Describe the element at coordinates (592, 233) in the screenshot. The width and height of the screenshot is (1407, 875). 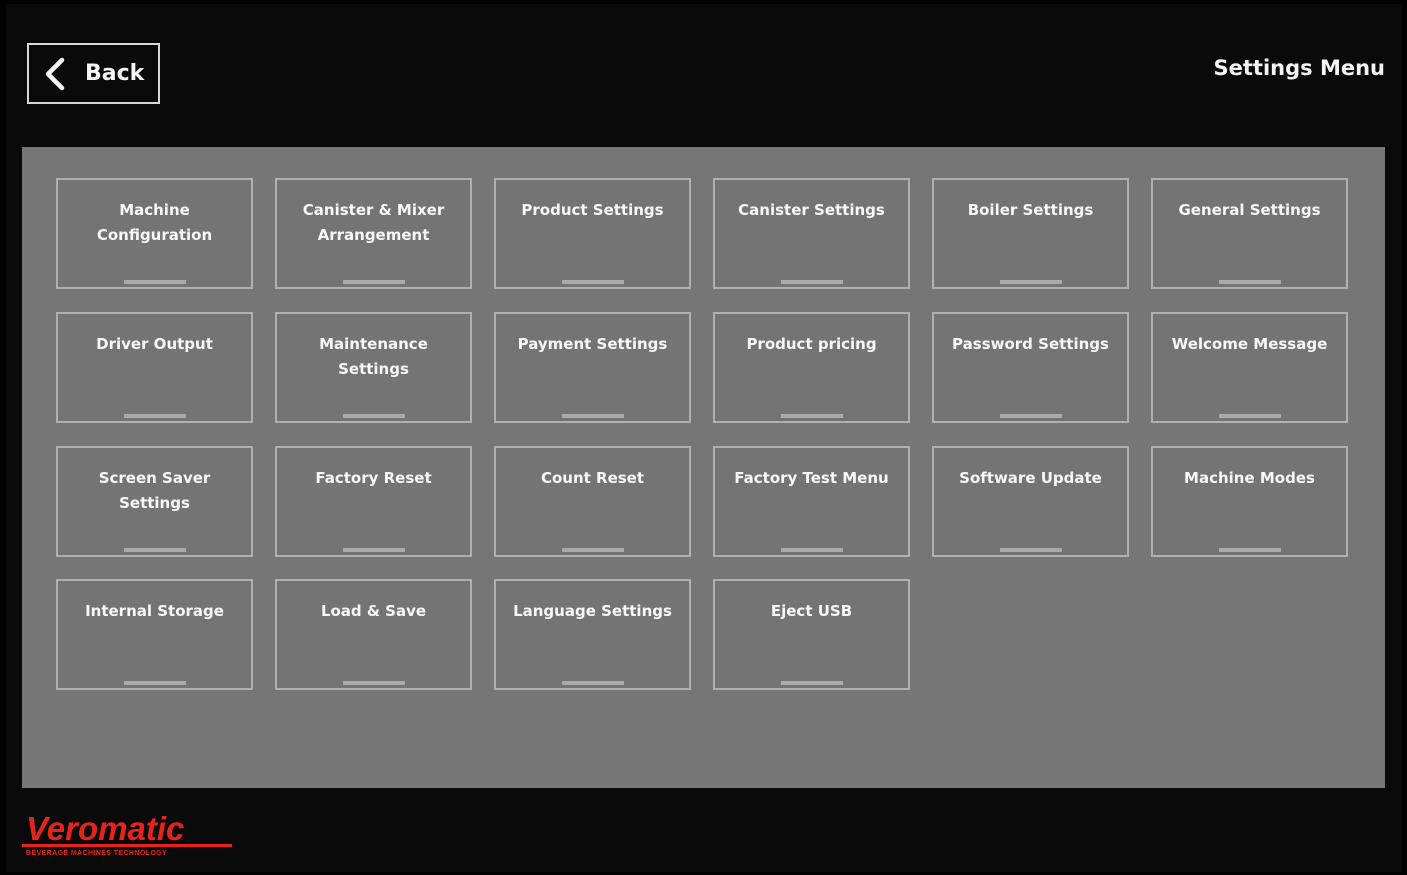
I see `menu-tile-product-settings: Product Settings` at that location.